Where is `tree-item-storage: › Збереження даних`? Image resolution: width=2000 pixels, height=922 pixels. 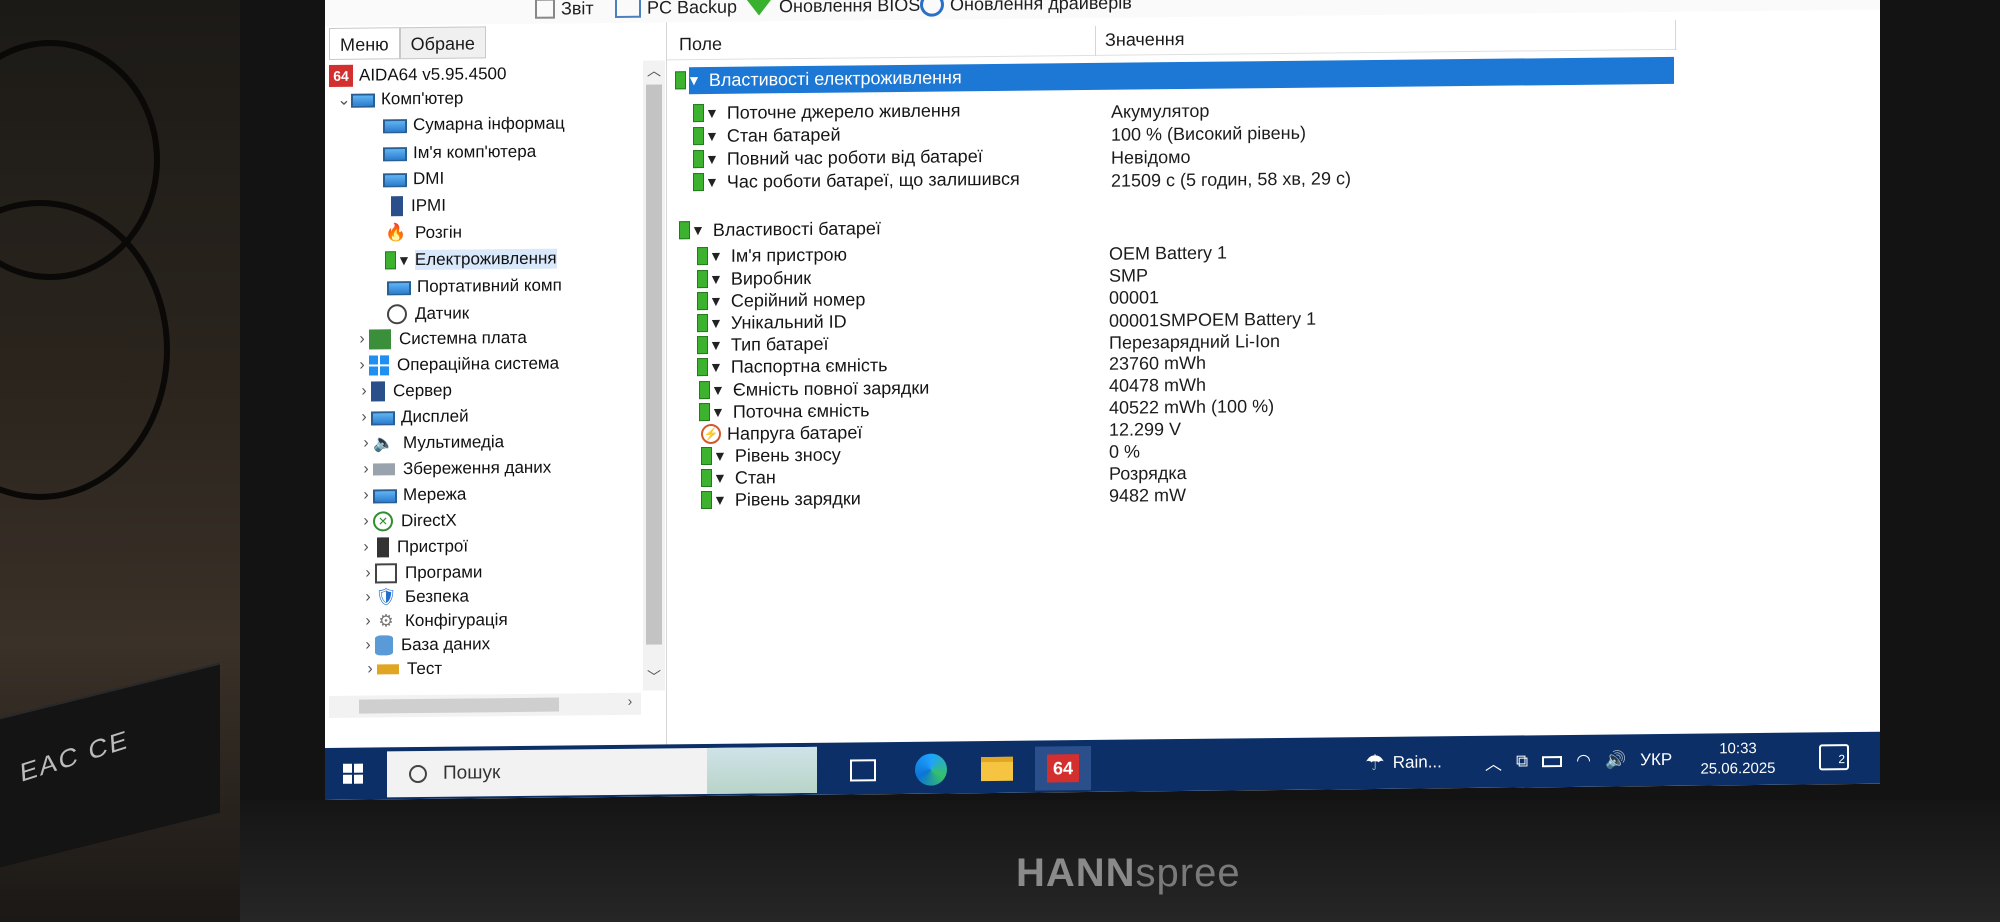
tree-item-storage: › Збереження даних is located at coordinates (455, 469).